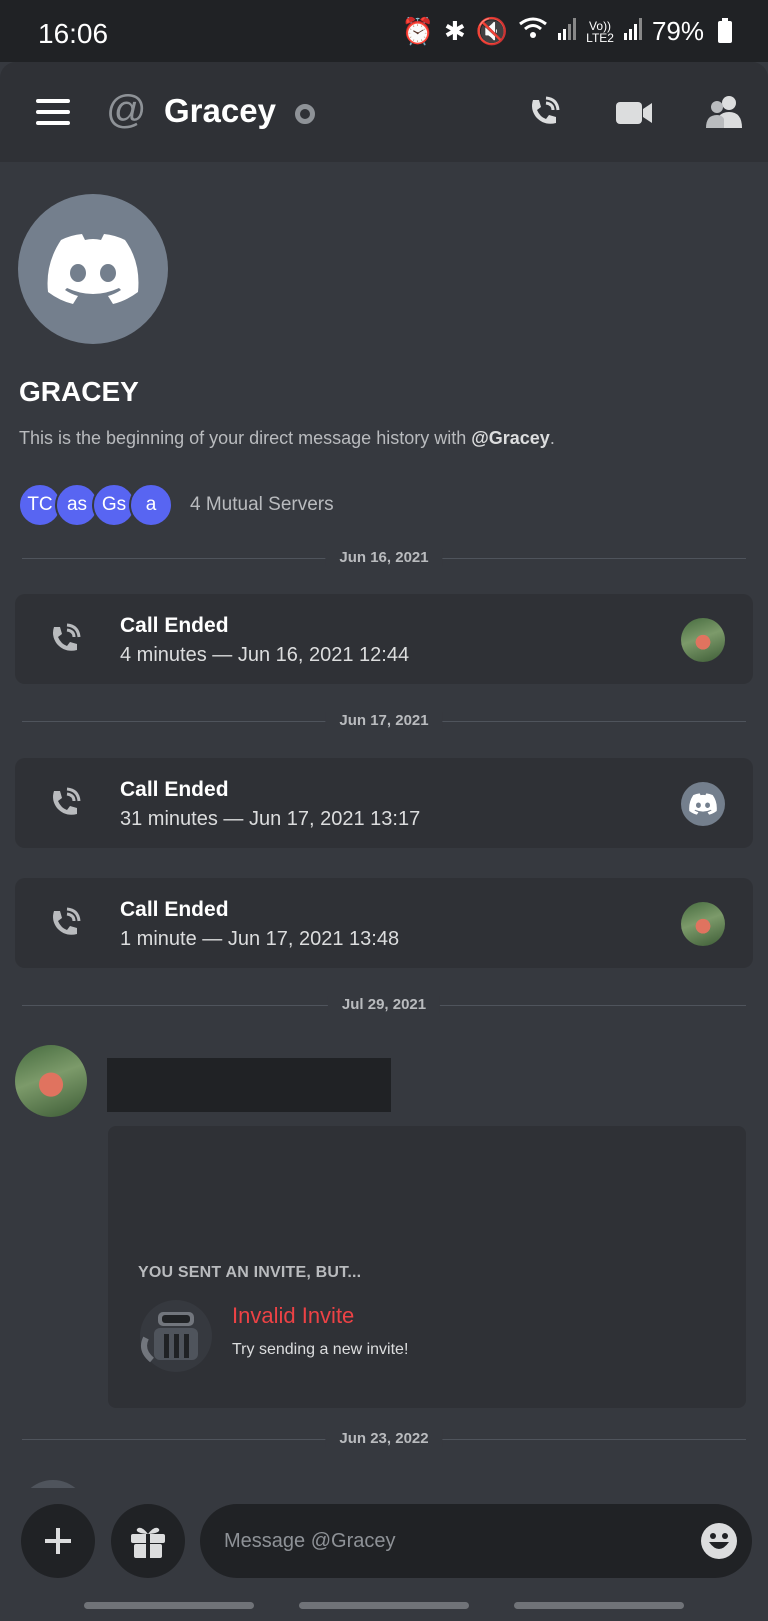 This screenshot has width=768, height=1621. What do you see at coordinates (384, 722) in the screenshot?
I see `date-divider: Jun 17, 2021` at bounding box center [384, 722].